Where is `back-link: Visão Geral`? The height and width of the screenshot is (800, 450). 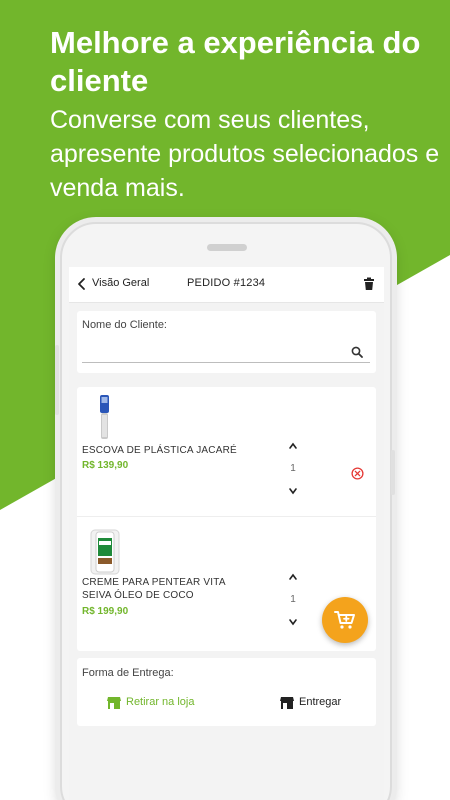
back-link: Visão Geral is located at coordinates (120, 283).